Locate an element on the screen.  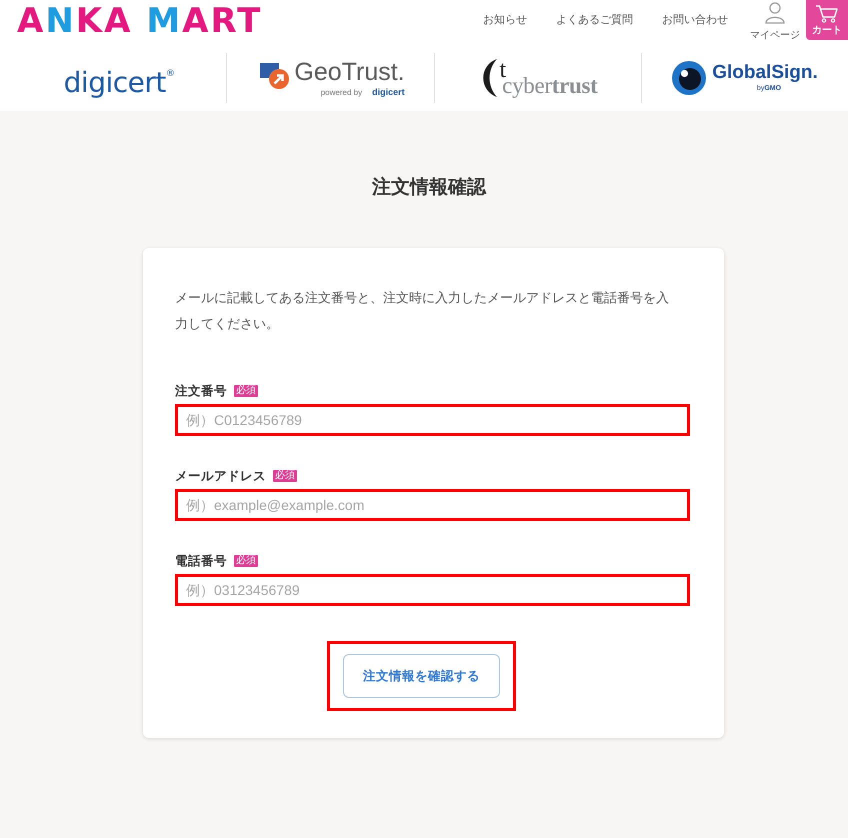
nav-link: お知らせ is located at coordinates (505, 20).